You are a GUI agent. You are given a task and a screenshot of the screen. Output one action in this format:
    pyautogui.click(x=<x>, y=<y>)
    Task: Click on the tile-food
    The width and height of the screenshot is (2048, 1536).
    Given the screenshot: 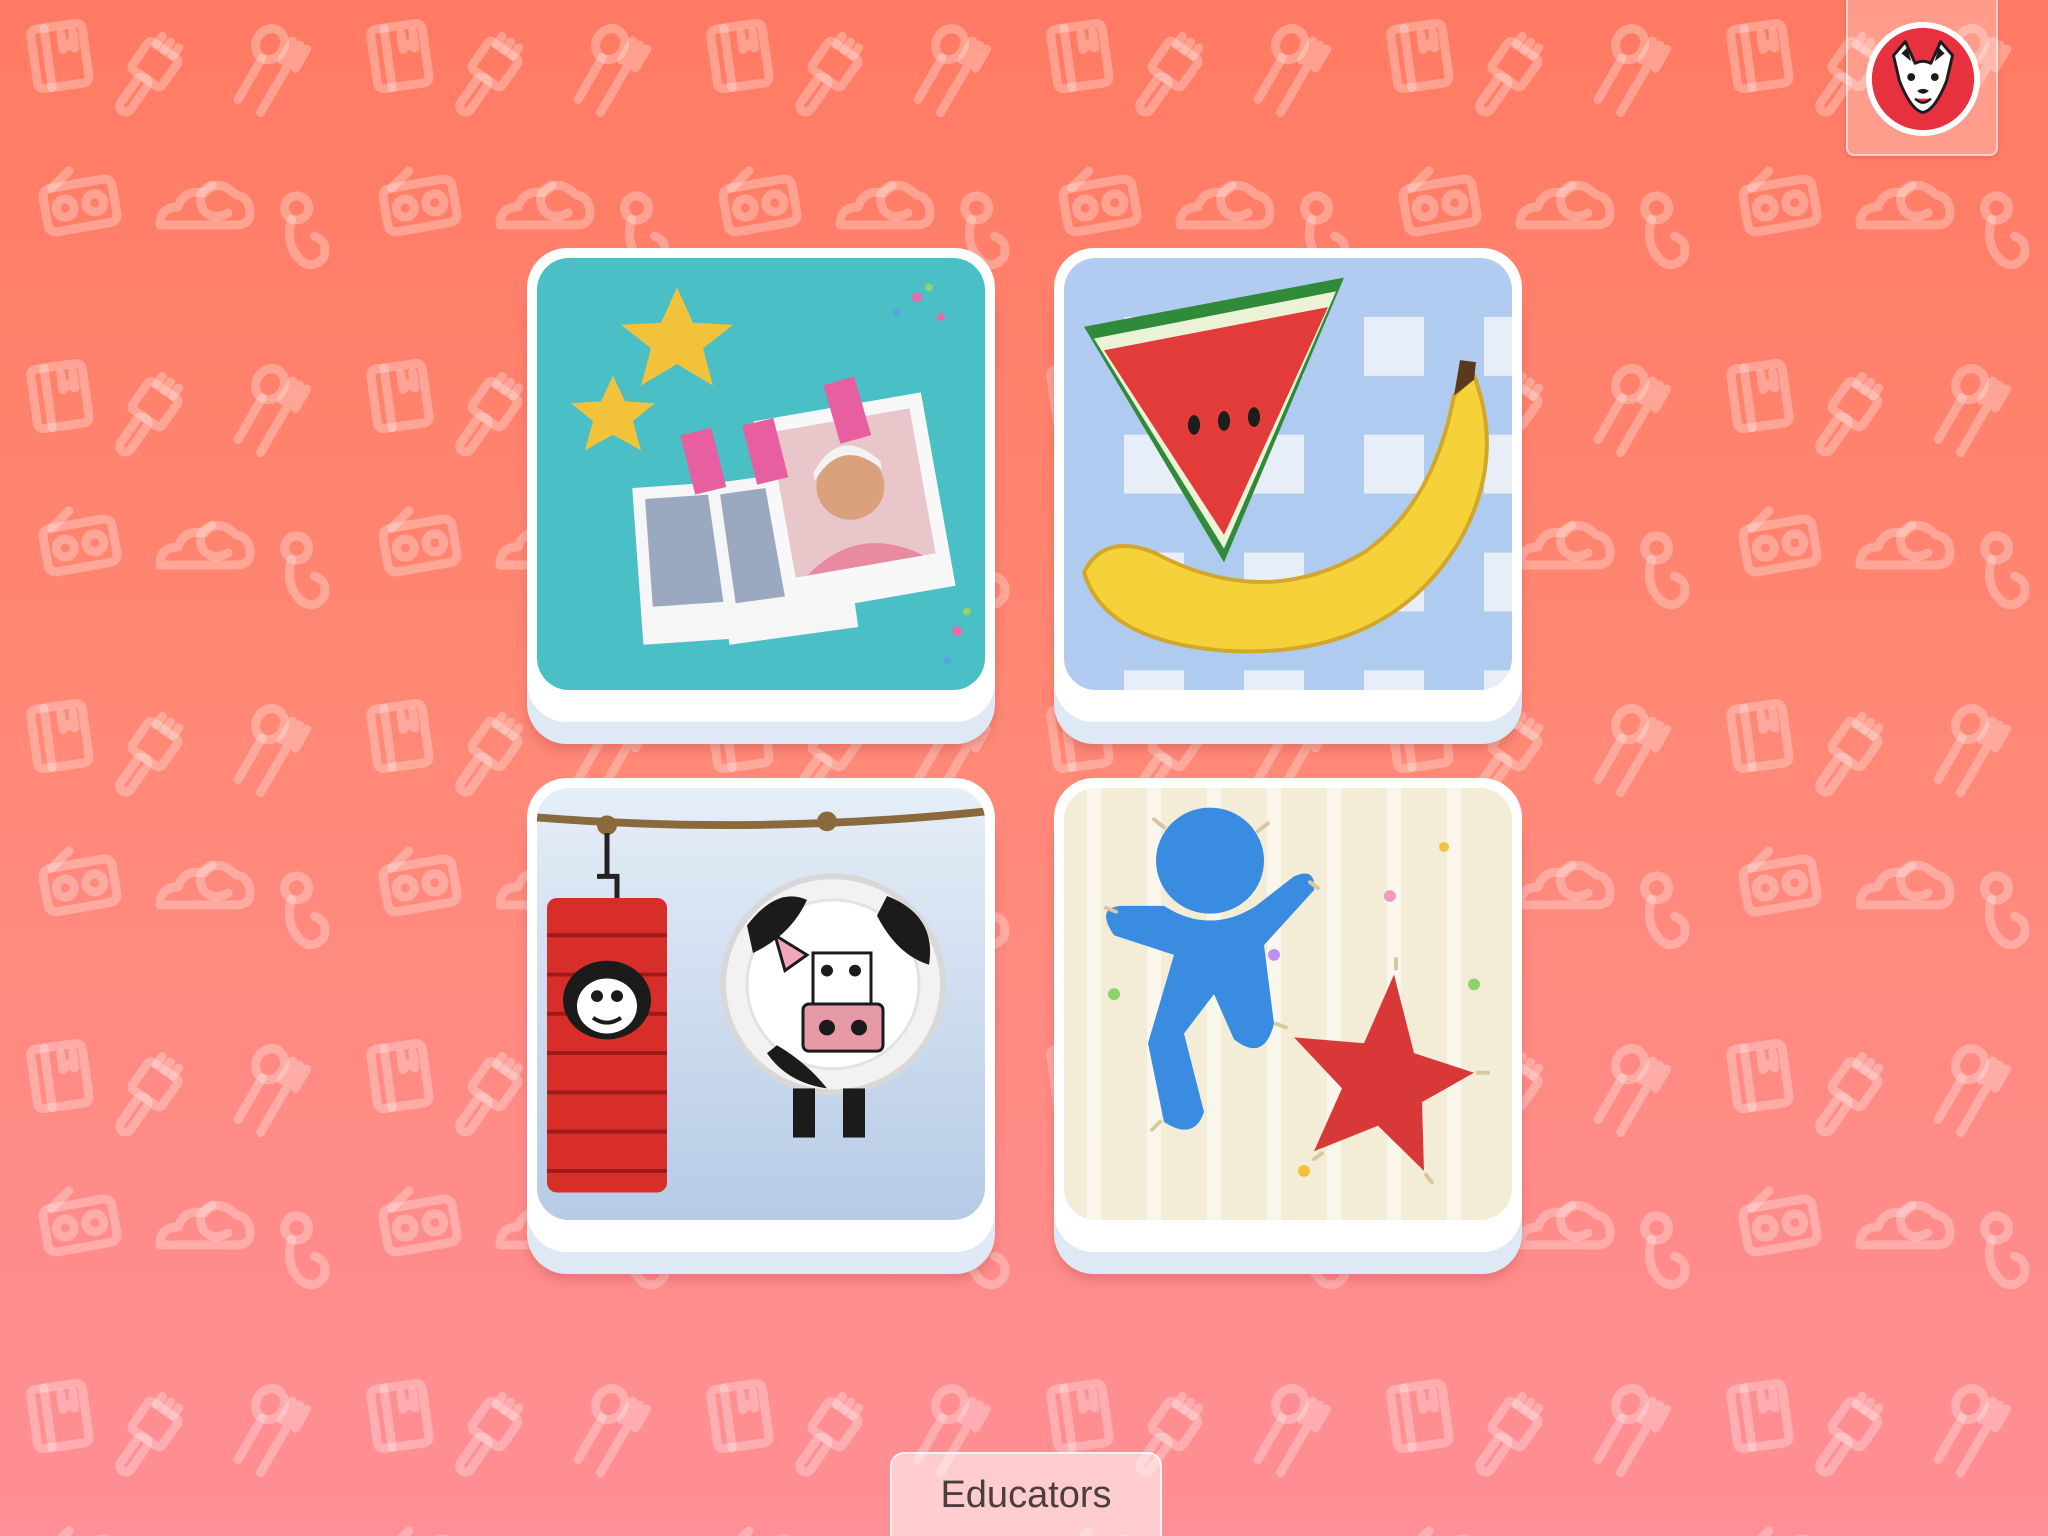 What is the action you would take?
    pyautogui.click(x=1288, y=496)
    